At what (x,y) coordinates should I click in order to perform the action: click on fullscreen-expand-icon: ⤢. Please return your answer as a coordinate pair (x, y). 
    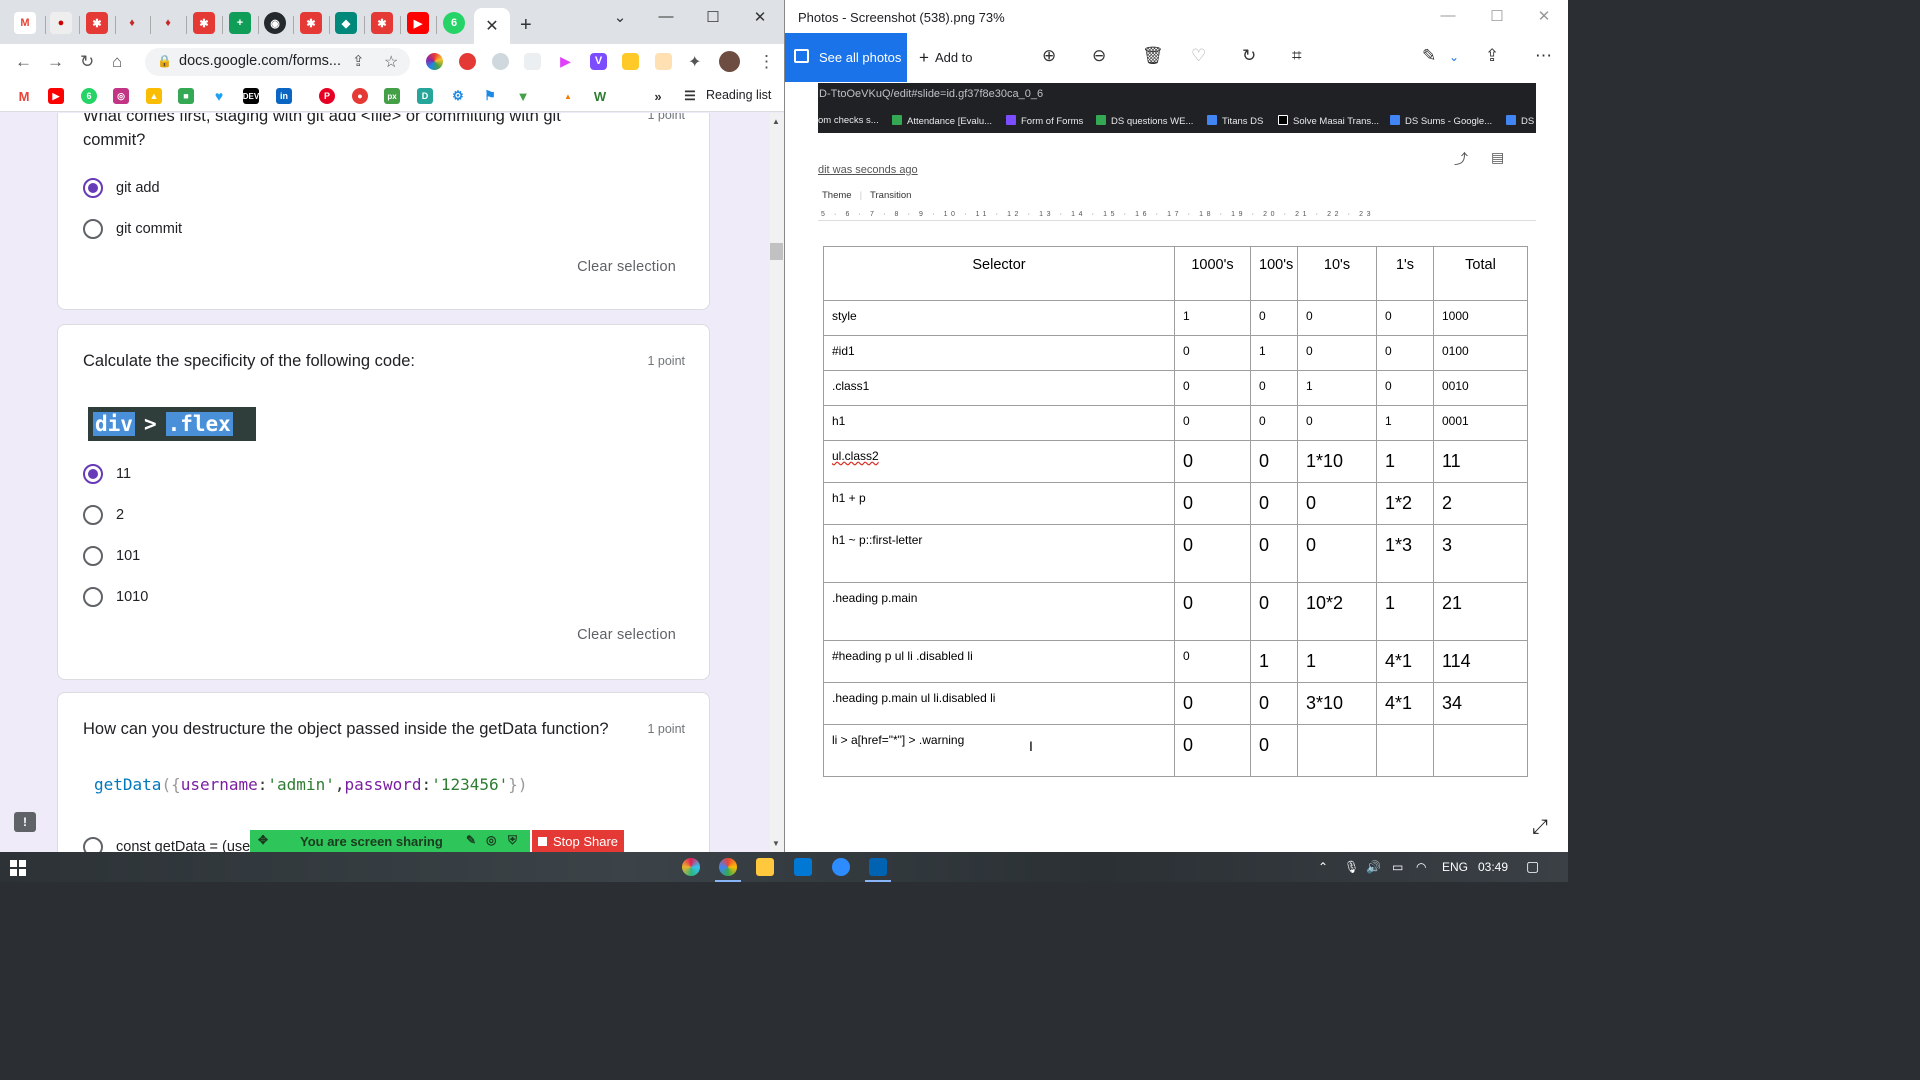
    Looking at the image, I should click on (1540, 827).